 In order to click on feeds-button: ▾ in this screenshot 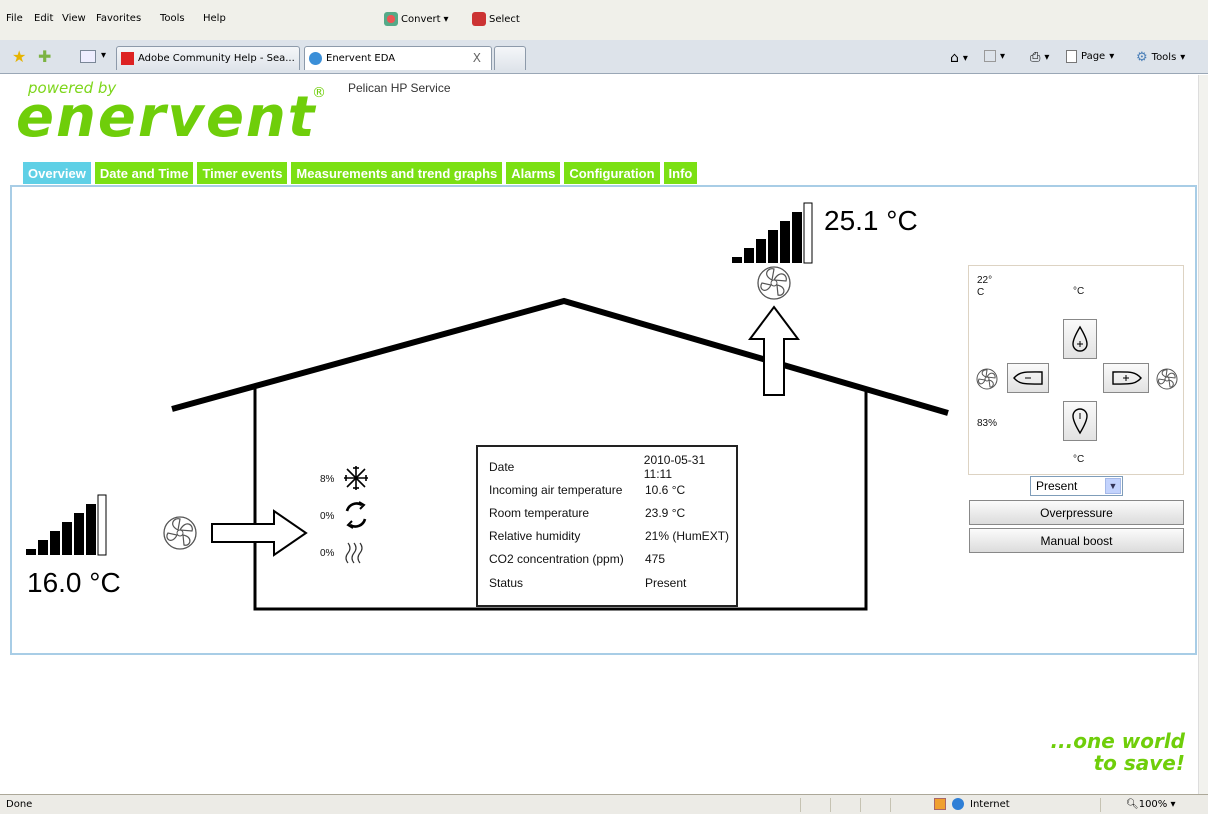, I will do `click(994, 56)`.